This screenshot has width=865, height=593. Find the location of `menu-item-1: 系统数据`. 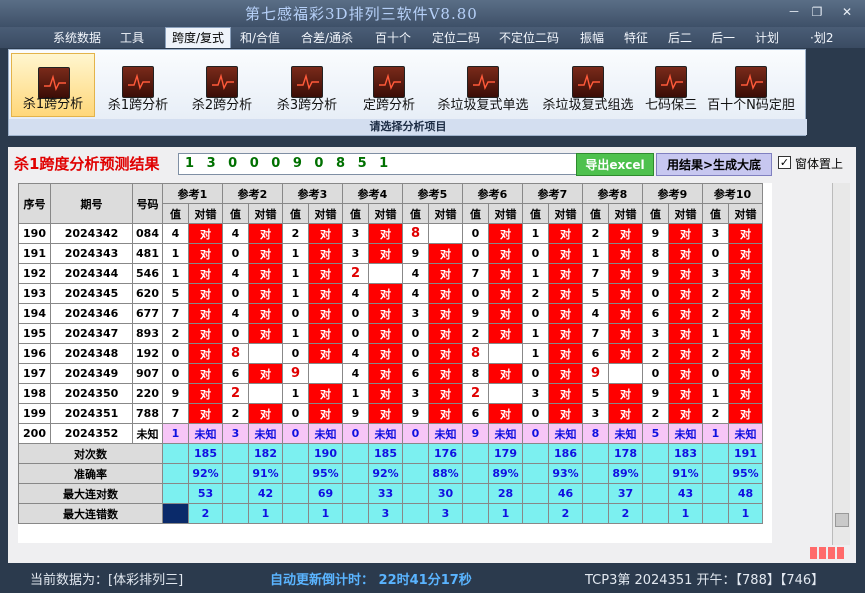

menu-item-1: 系统数据 is located at coordinates (77, 37).